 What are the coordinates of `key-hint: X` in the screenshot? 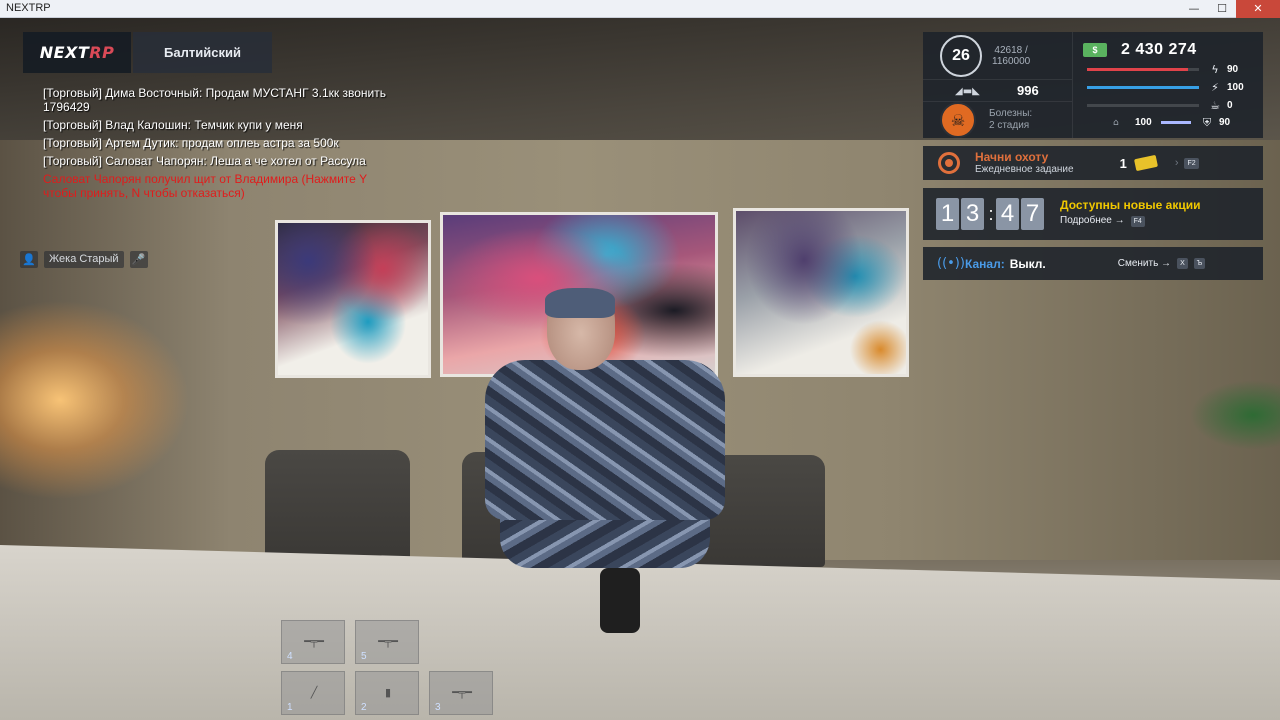 It's located at (1182, 263).